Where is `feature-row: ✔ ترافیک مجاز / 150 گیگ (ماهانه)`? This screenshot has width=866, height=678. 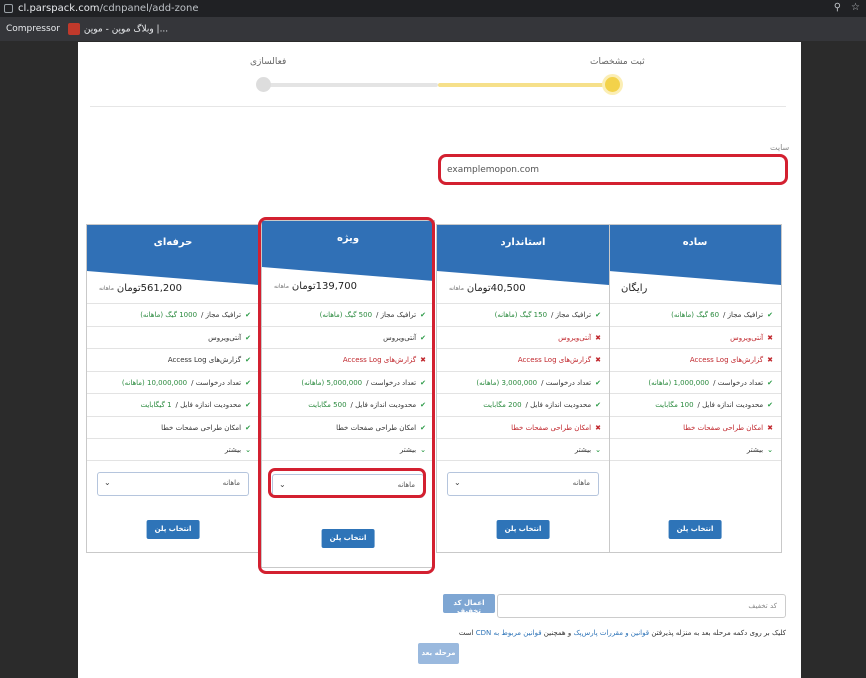
feature-row: ✔ ترافیک مجاز / 150 گیگ (ماهانه) is located at coordinates (523, 314).